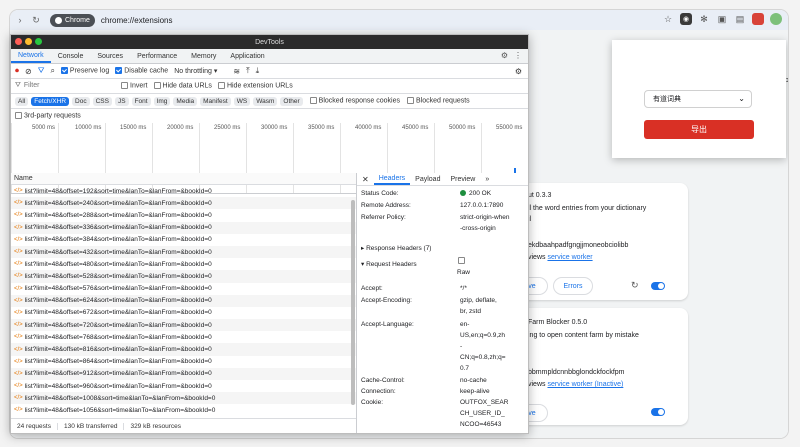 This screenshot has height=447, width=800. Describe the element at coordinates (72, 20) in the screenshot. I see `profile-chip: Chrome` at that location.